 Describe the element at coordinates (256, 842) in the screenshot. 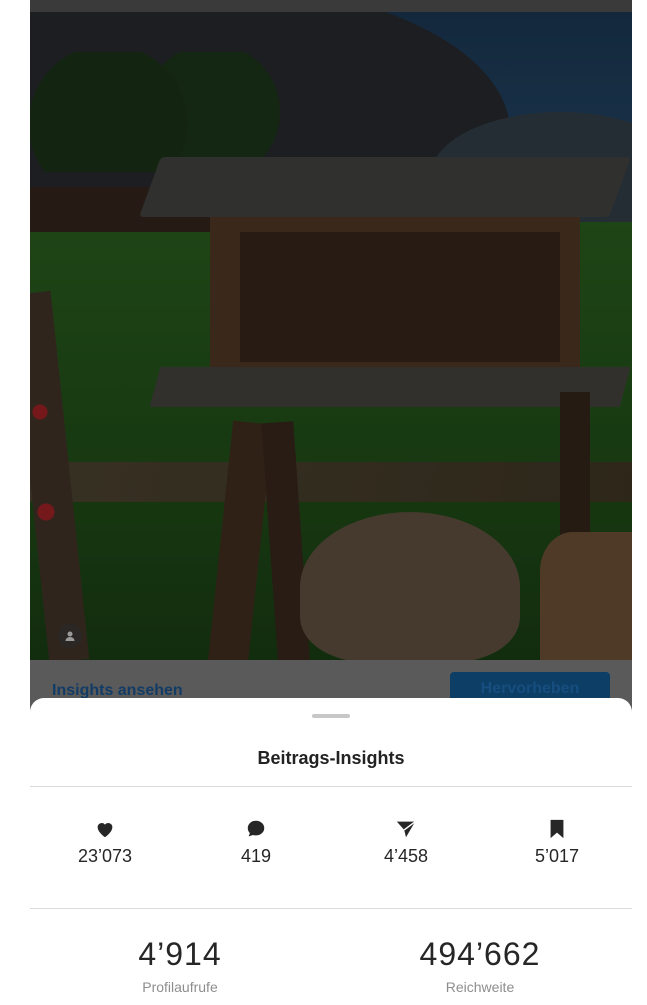

I see `comments-stat: 419` at that location.